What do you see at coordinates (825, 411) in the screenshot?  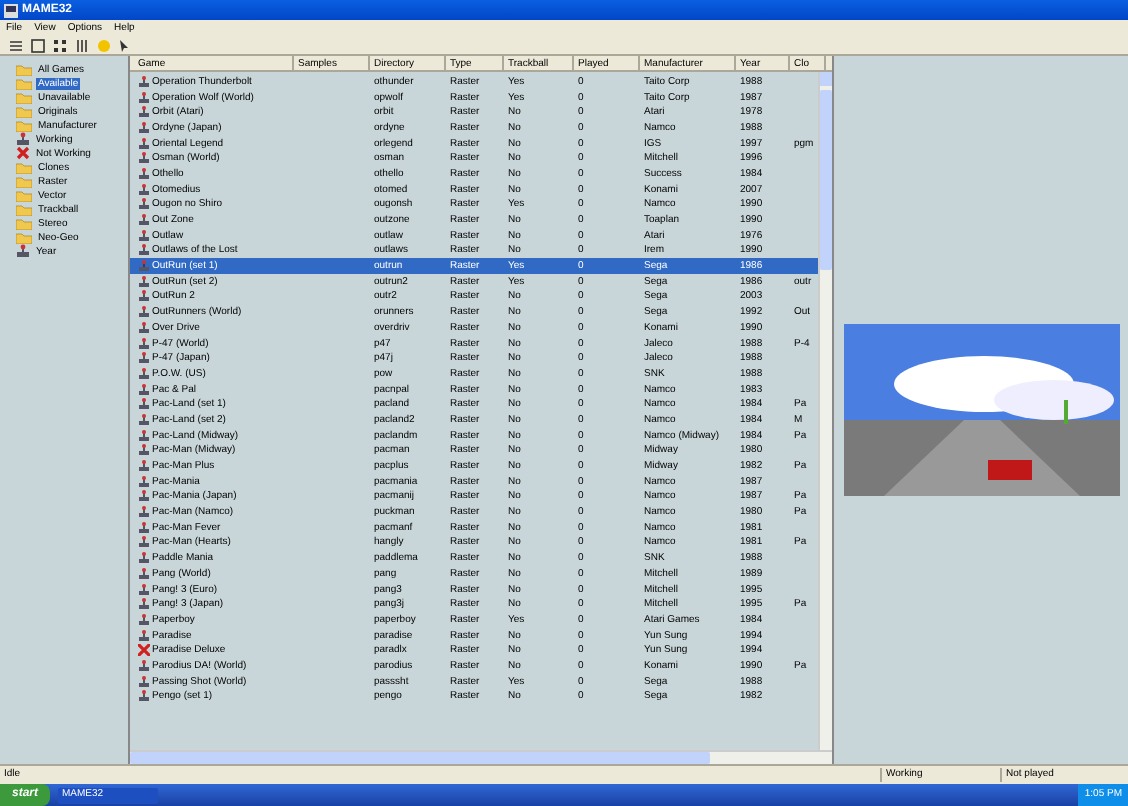 I see `vertical-scrollbar` at bounding box center [825, 411].